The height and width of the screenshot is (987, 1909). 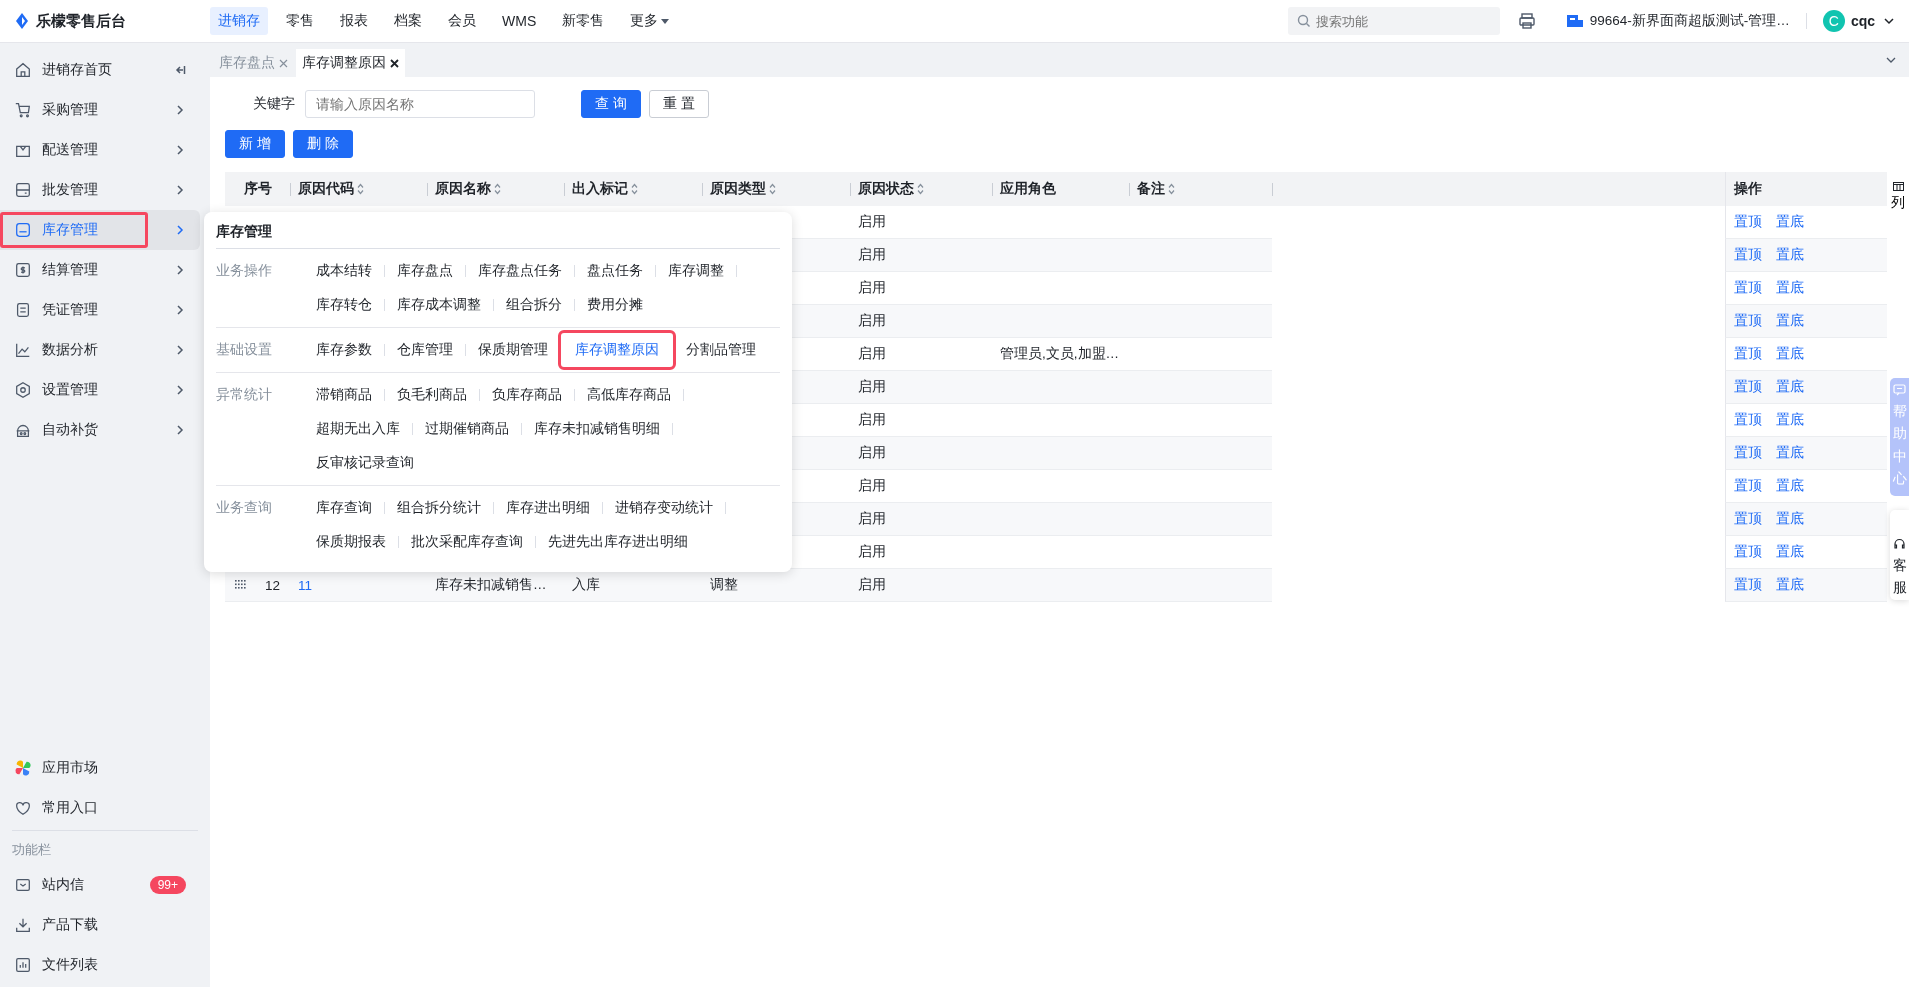 I want to click on menu-item: 过期催销商品, so click(x=467, y=429).